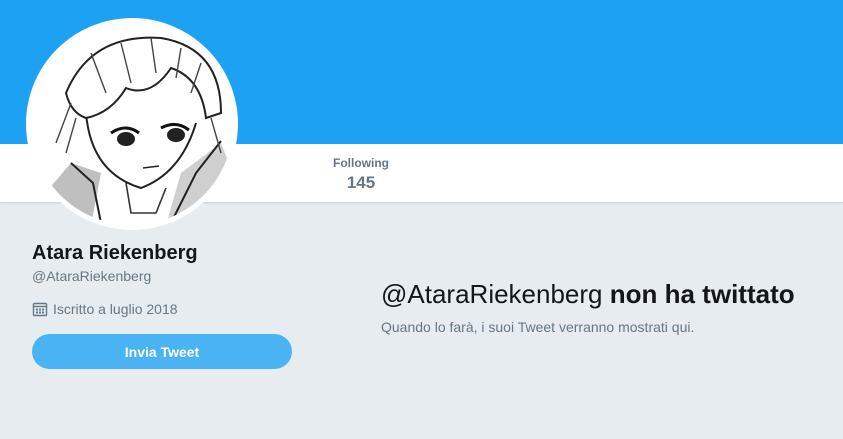 This screenshot has height=439, width=843. I want to click on profile-handle: @AtaraRiekenberg, so click(91, 276).